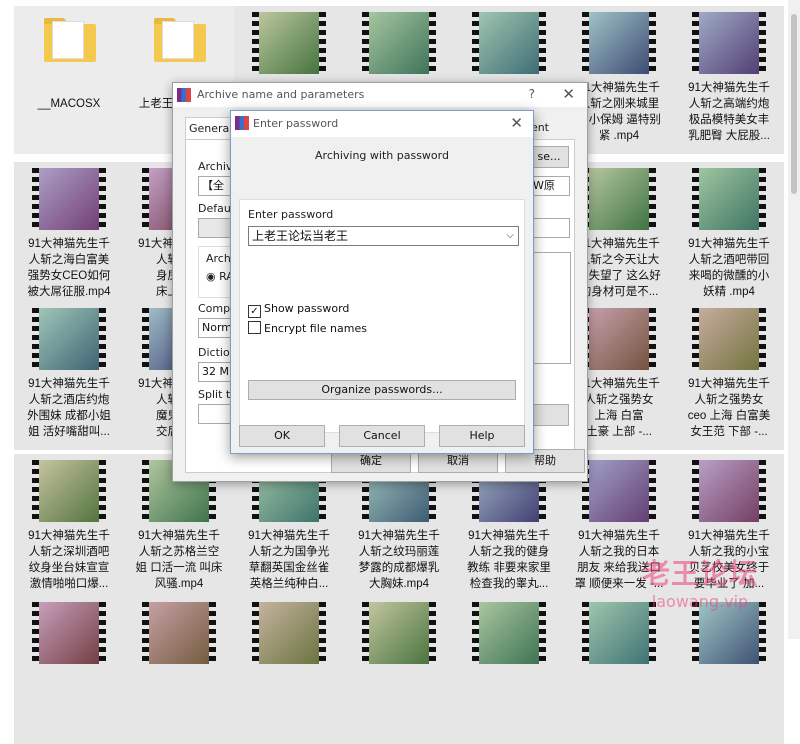  Describe the element at coordinates (315, 328) in the screenshot. I see `encrypt-file-names-label: Encrypt file names` at that location.